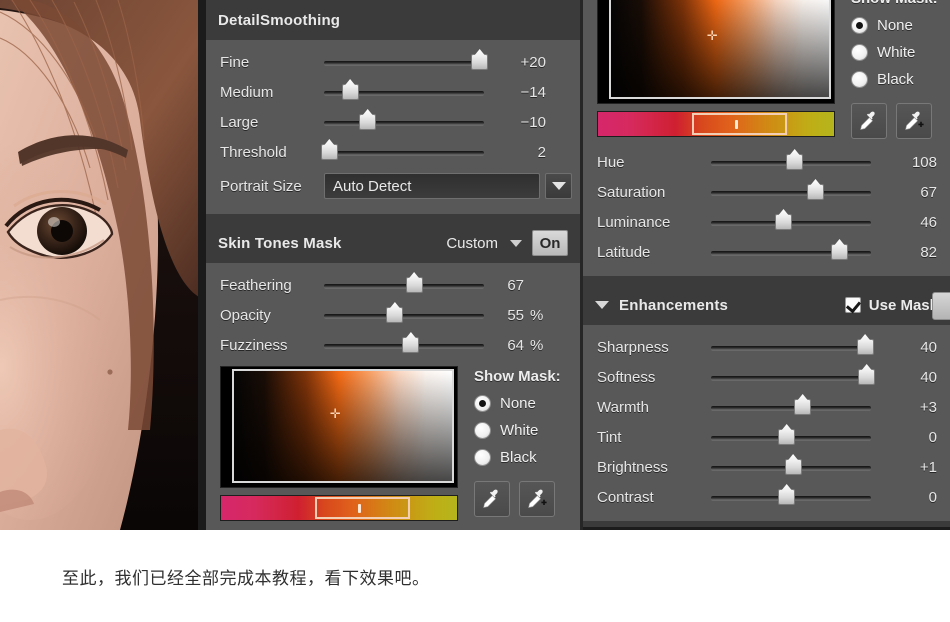  I want to click on slider-knob-softness, so click(867, 377).